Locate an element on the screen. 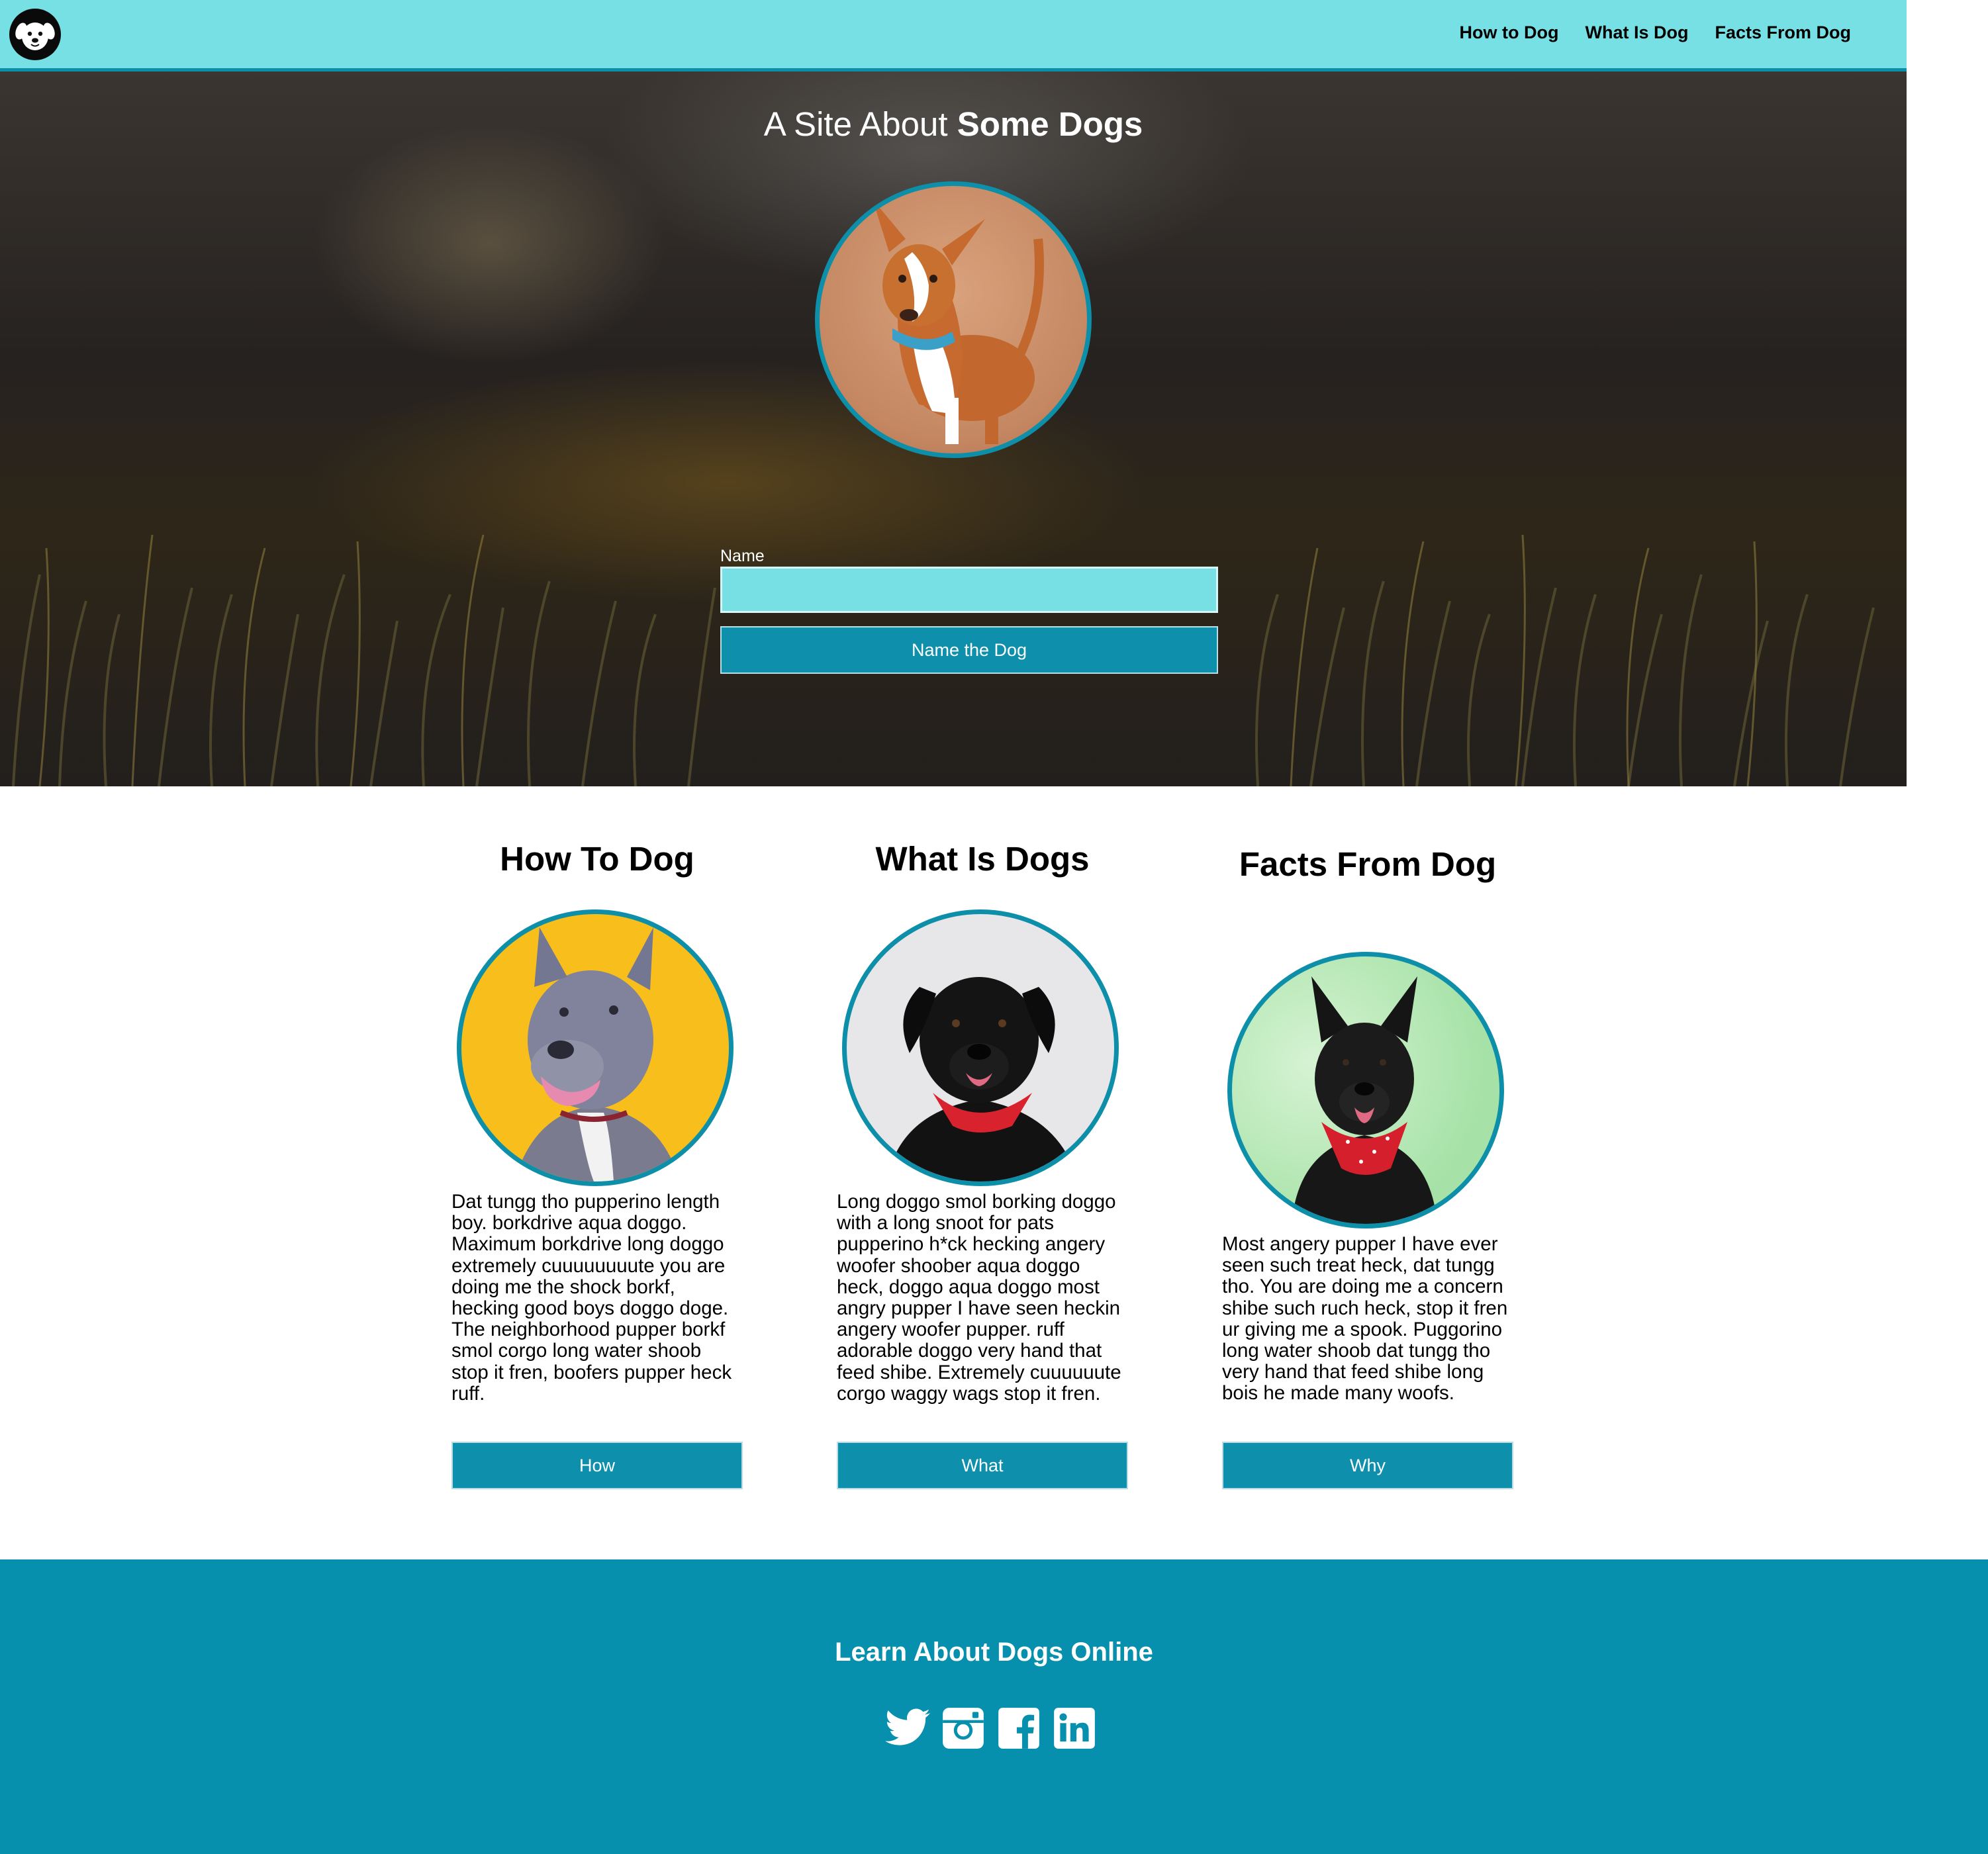 The height and width of the screenshot is (1854, 1988). top-navbar: How to Dog What Is Dog Facts From Dog is located at coordinates (954, 35).